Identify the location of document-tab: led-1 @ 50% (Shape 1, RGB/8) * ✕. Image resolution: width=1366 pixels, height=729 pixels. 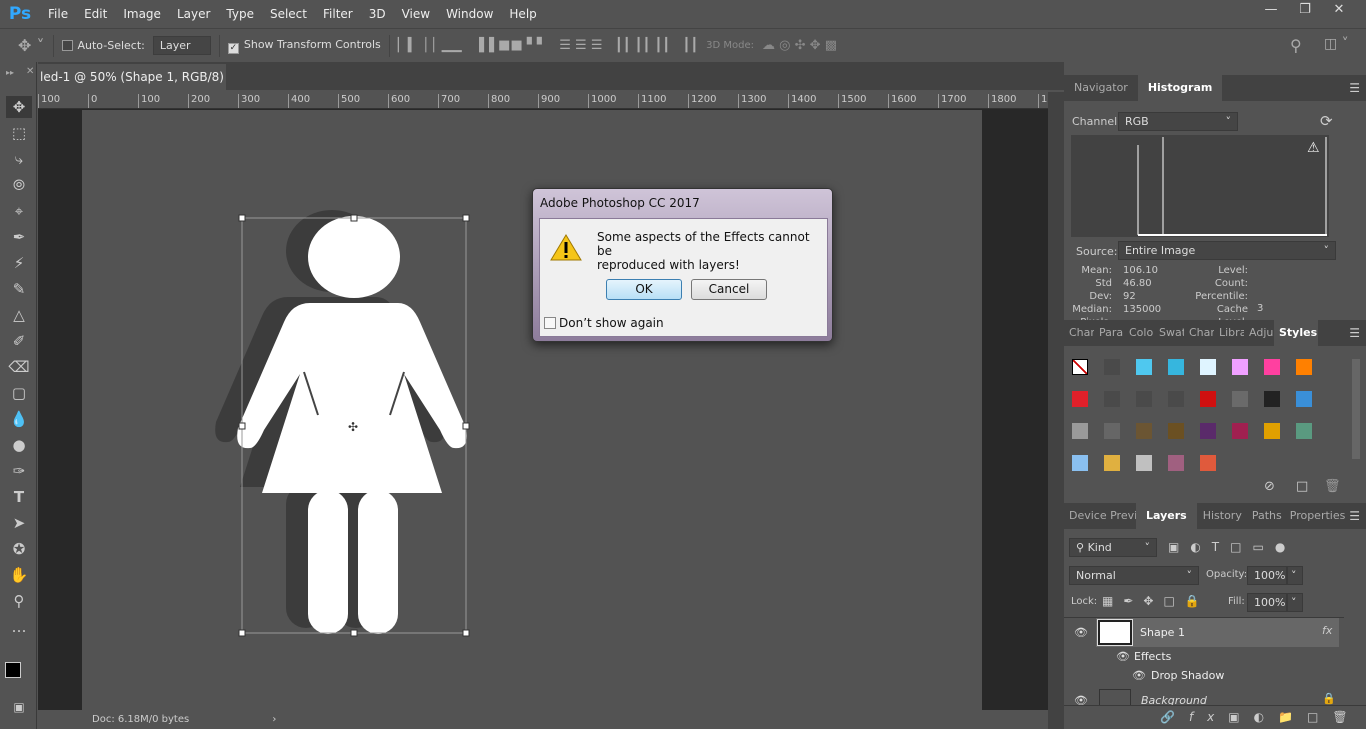
(132, 87).